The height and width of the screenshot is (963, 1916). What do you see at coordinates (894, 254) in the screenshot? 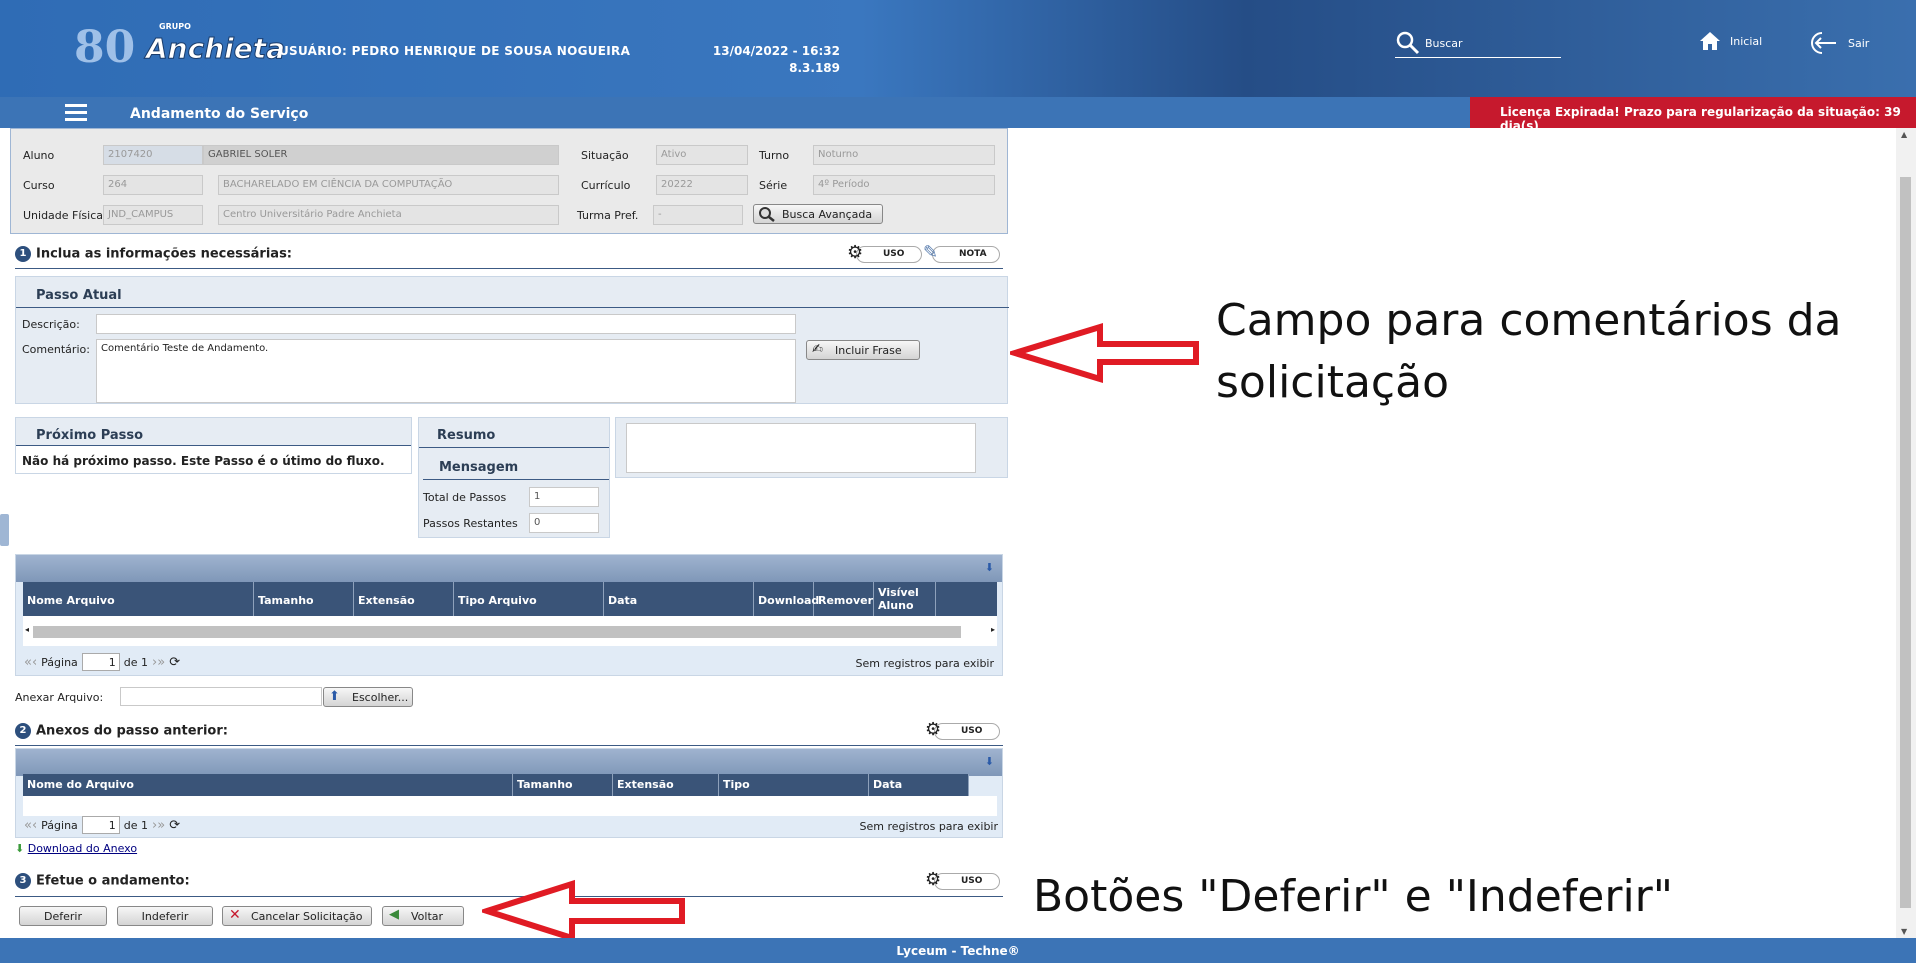
I see `uso-label-1: USO` at bounding box center [894, 254].